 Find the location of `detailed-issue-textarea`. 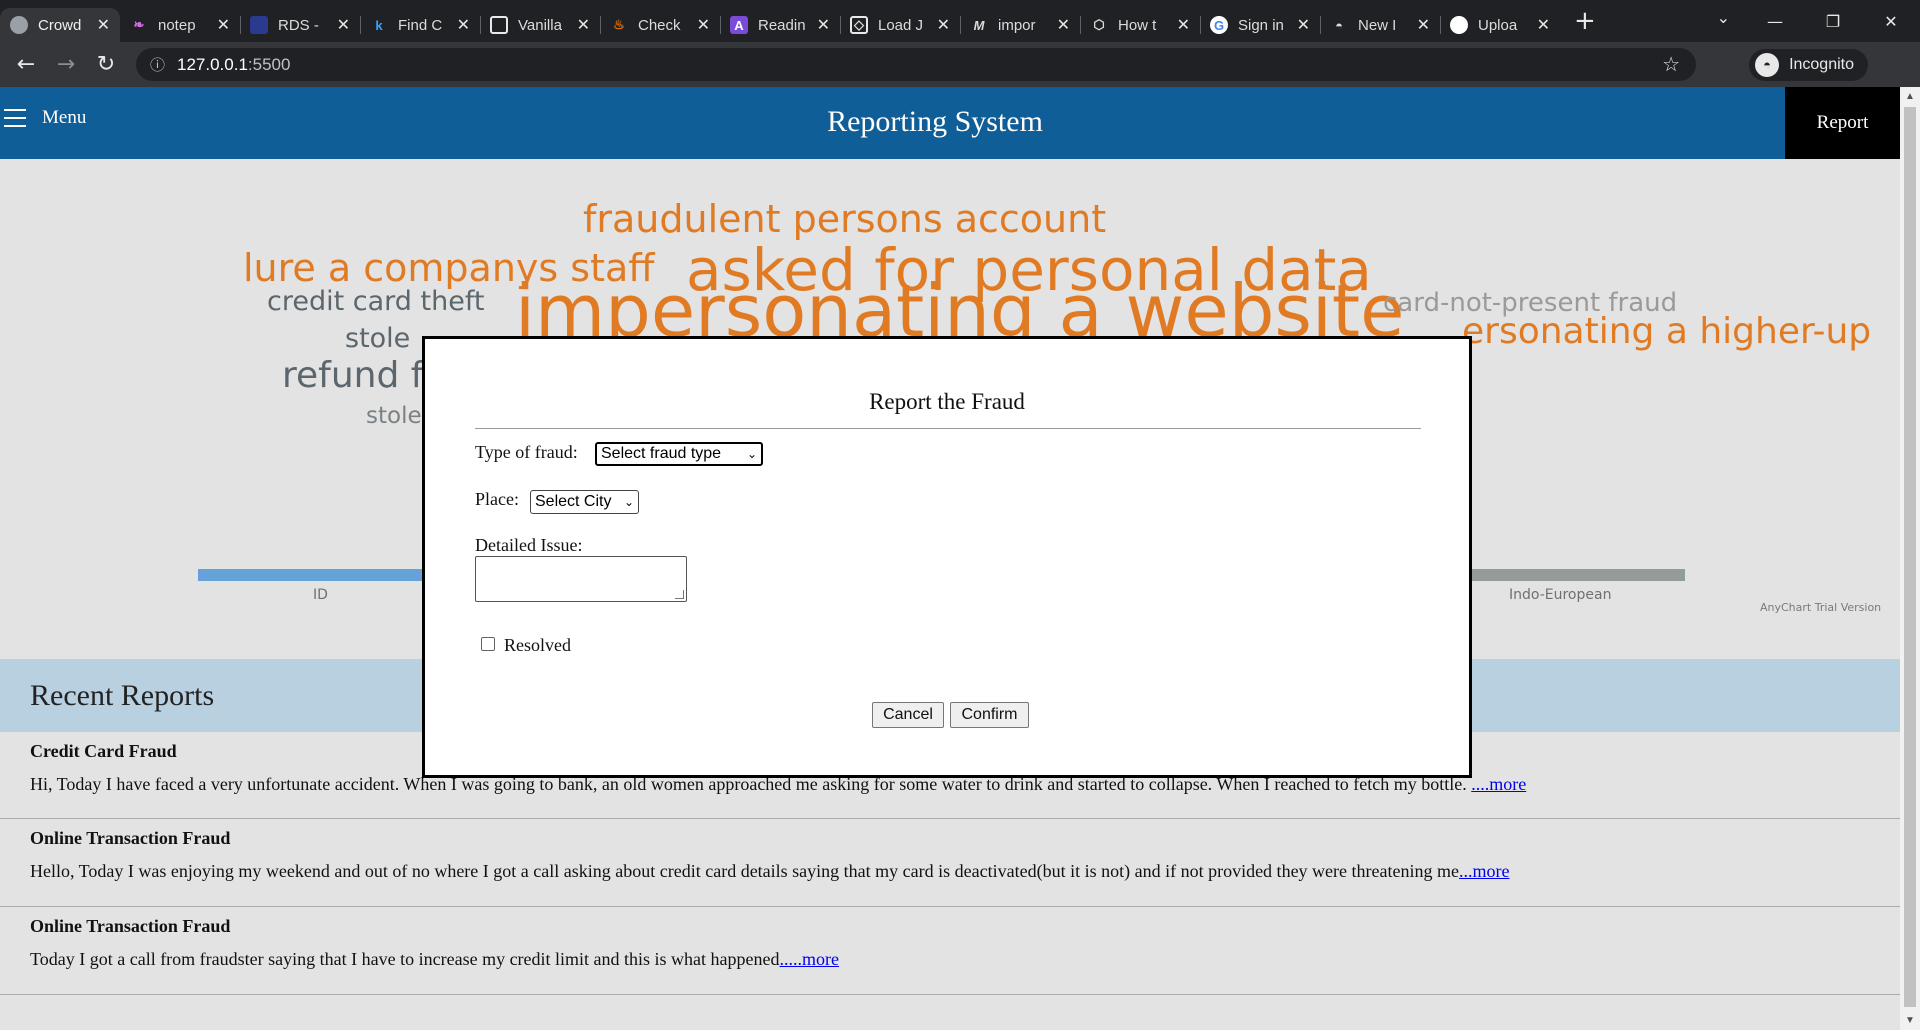

detailed-issue-textarea is located at coordinates (581, 579).